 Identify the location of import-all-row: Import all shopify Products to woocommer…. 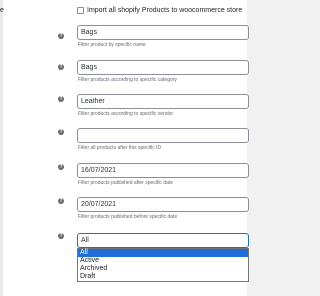
(159, 10).